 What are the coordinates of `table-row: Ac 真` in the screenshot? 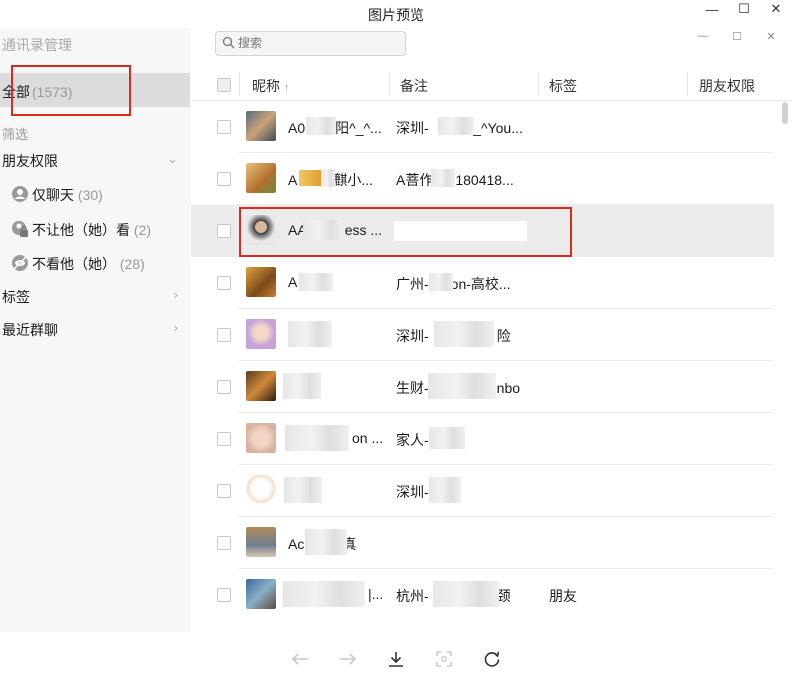 It's located at (482, 543).